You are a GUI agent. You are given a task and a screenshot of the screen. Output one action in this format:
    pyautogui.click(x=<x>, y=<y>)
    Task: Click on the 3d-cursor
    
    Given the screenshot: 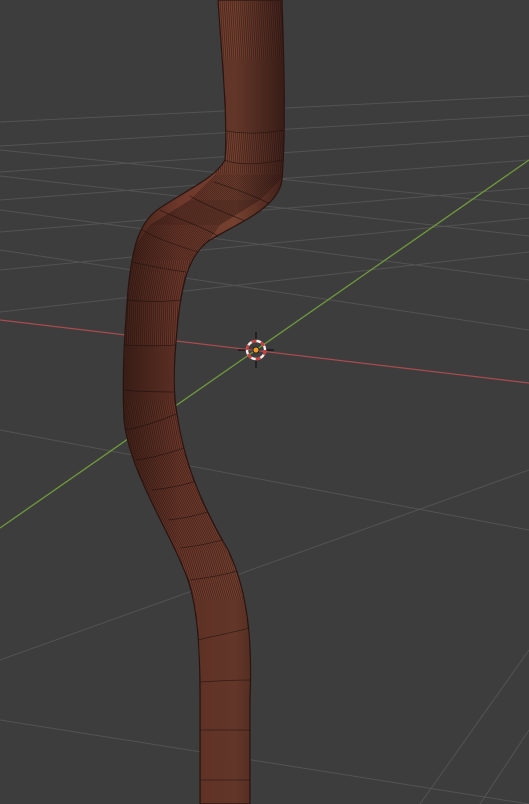 What is the action you would take?
    pyautogui.click(x=256, y=350)
    